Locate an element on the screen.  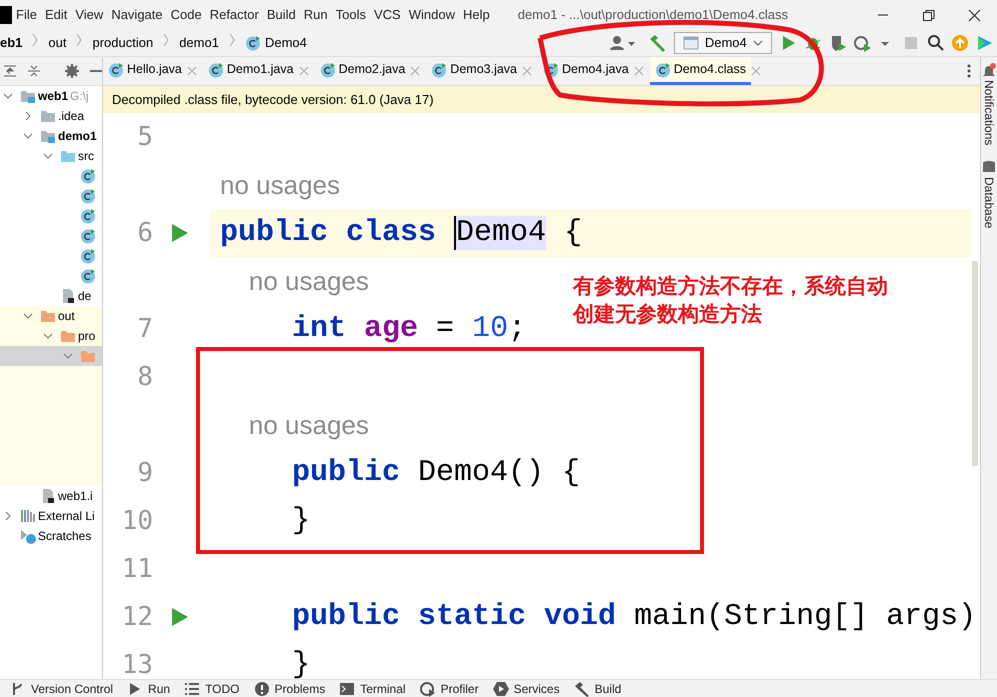
tree-item: src is located at coordinates (86, 156).